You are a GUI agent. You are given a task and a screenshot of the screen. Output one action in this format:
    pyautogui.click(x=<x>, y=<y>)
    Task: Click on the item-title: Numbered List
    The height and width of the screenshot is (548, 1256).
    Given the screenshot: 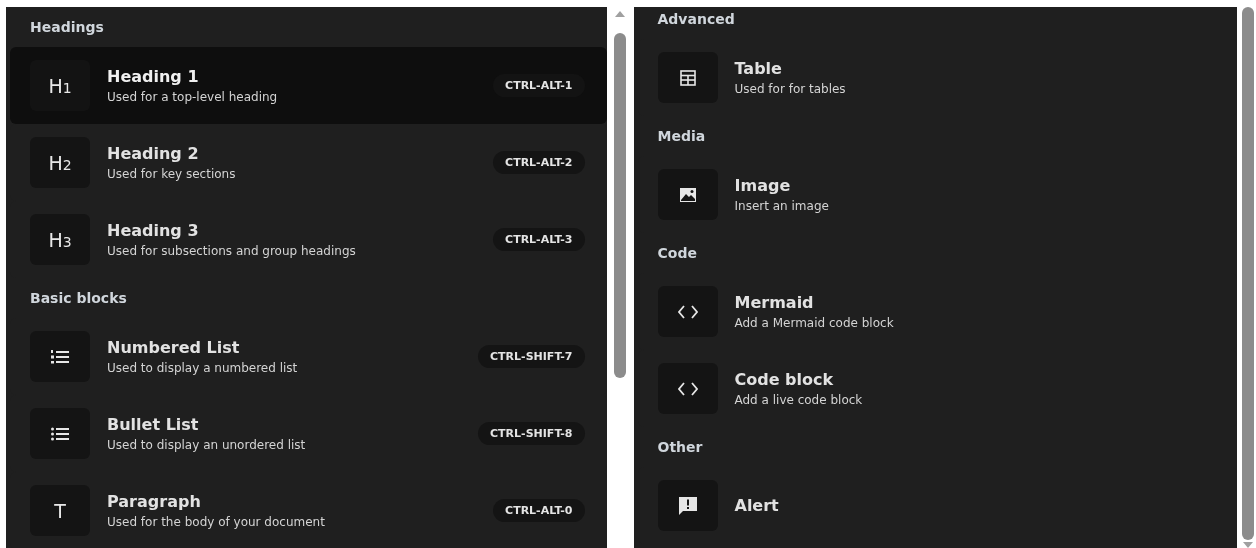 What is the action you would take?
    pyautogui.click(x=174, y=347)
    